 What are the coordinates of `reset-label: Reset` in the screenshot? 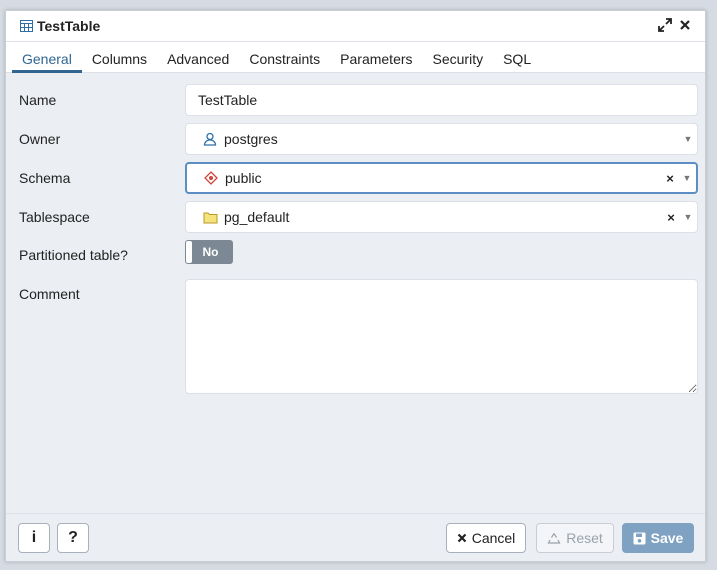 It's located at (584, 538).